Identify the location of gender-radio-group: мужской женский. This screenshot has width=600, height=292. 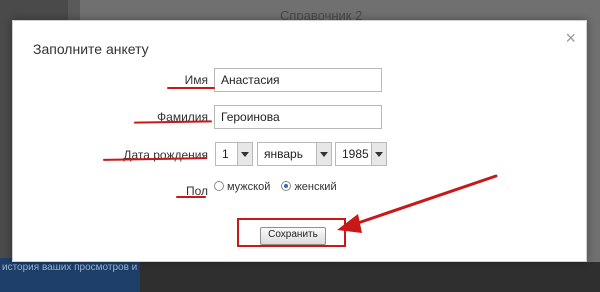
(279, 187).